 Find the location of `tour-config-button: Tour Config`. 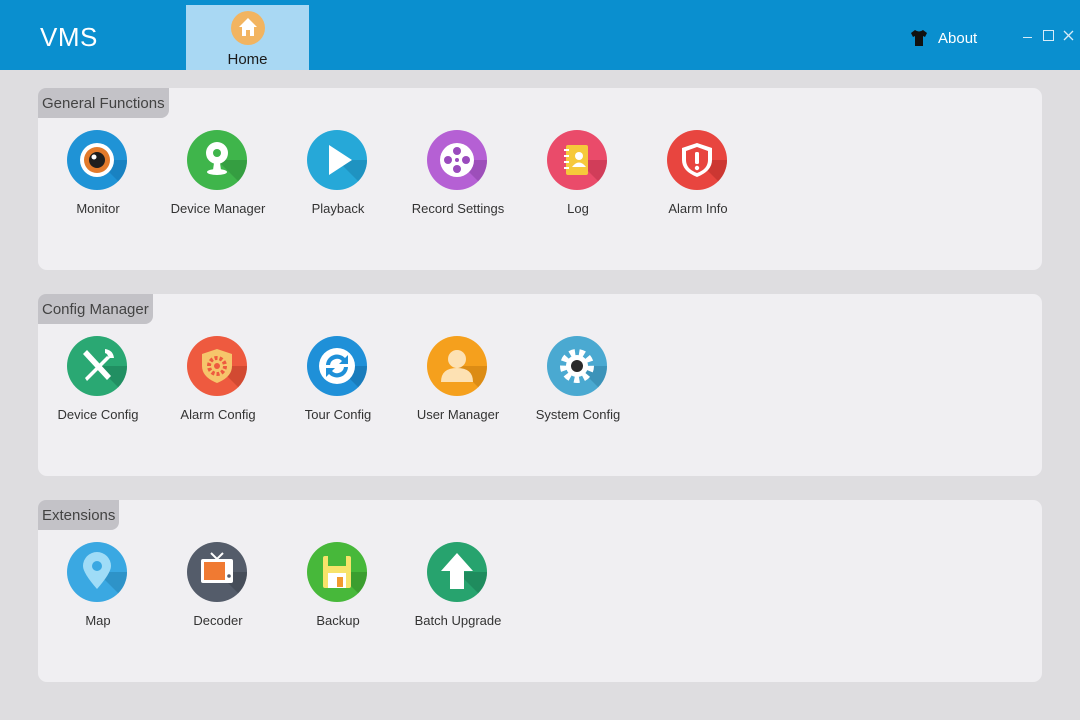

tour-config-button: Tour Config is located at coordinates (338, 382).